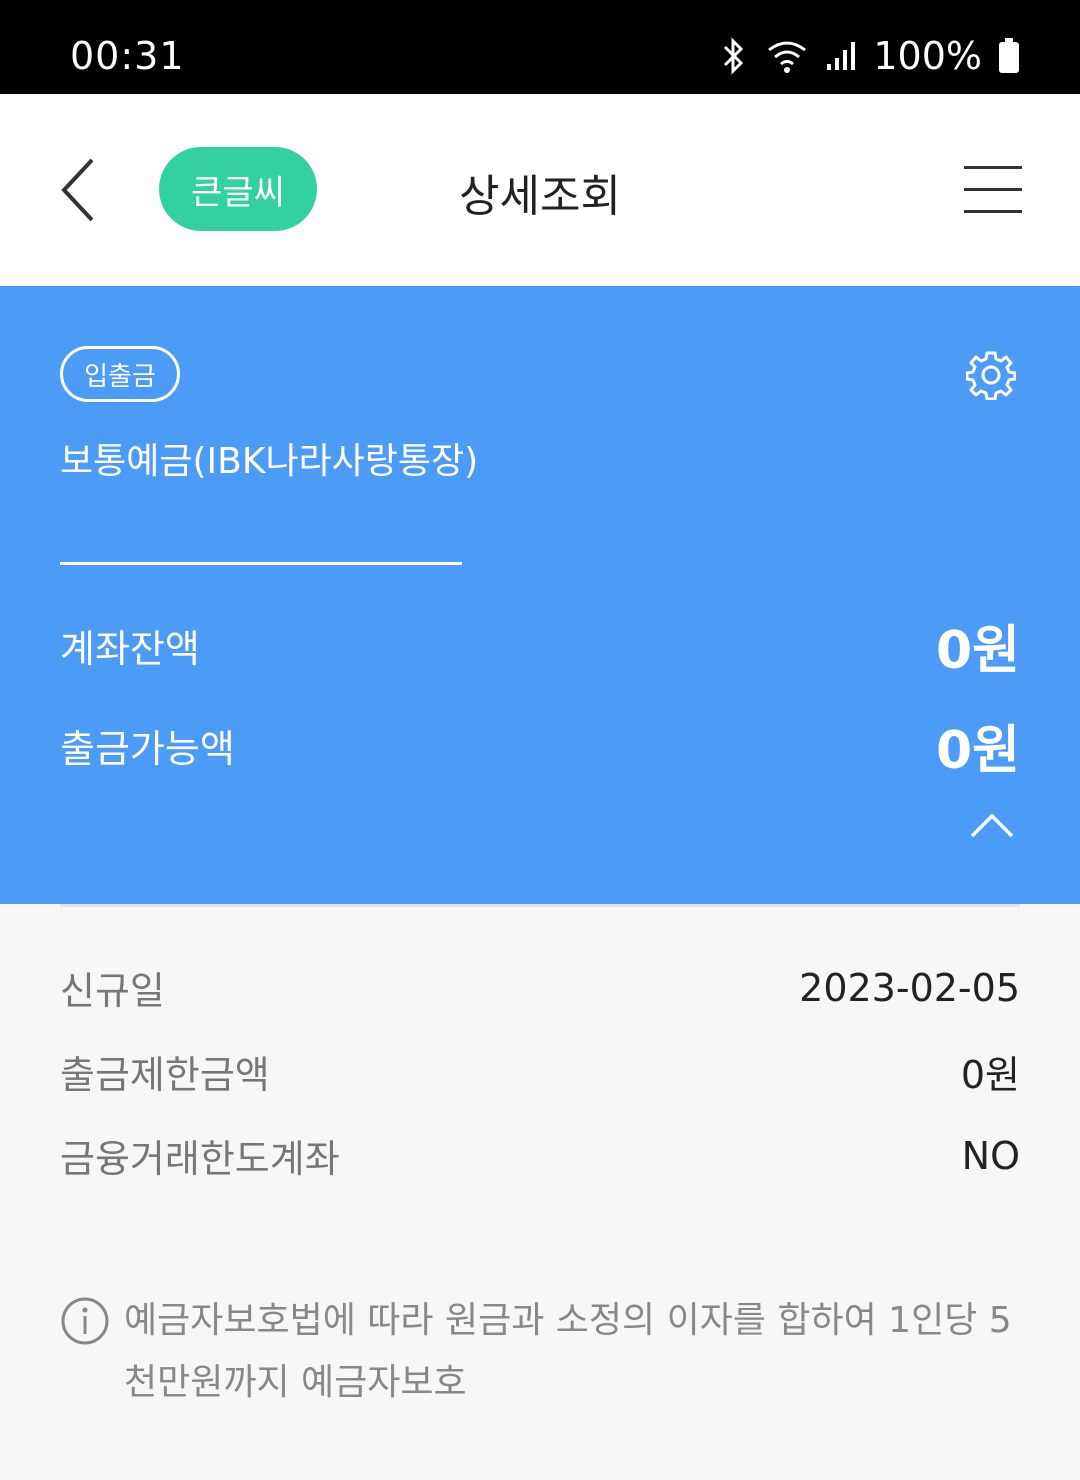 This screenshot has width=1080, height=1480. What do you see at coordinates (977, 651) in the screenshot?
I see `balance-value: 0원` at bounding box center [977, 651].